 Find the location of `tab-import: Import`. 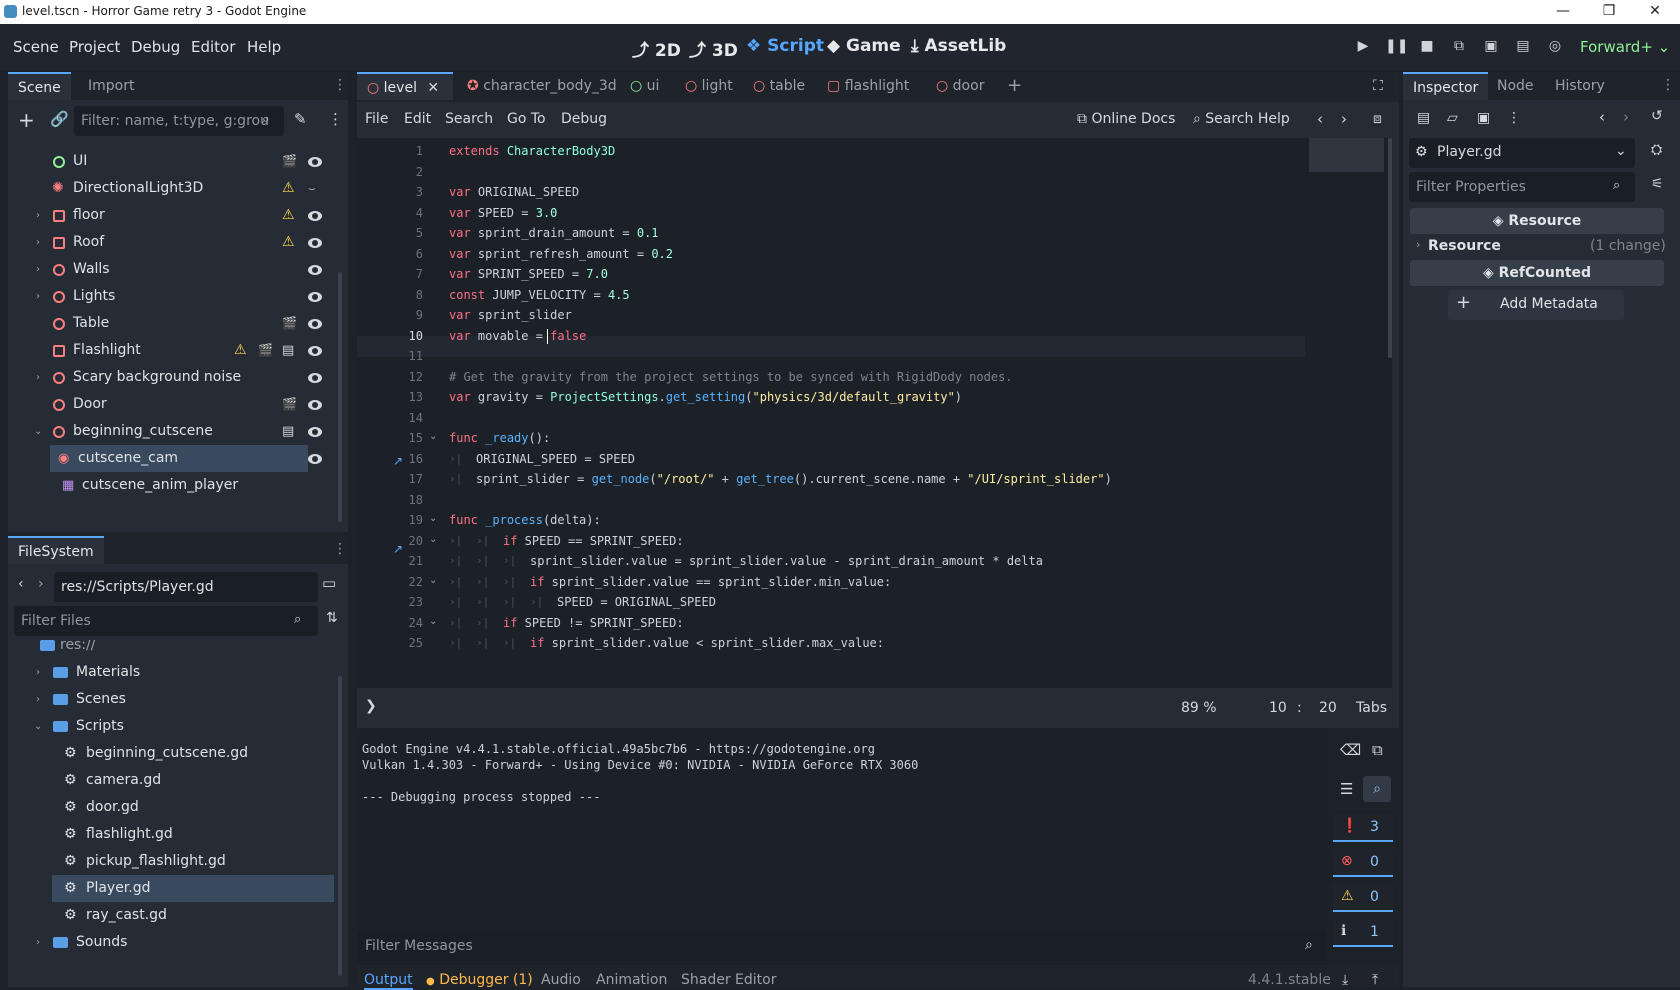

tab-import: Import is located at coordinates (111, 86).